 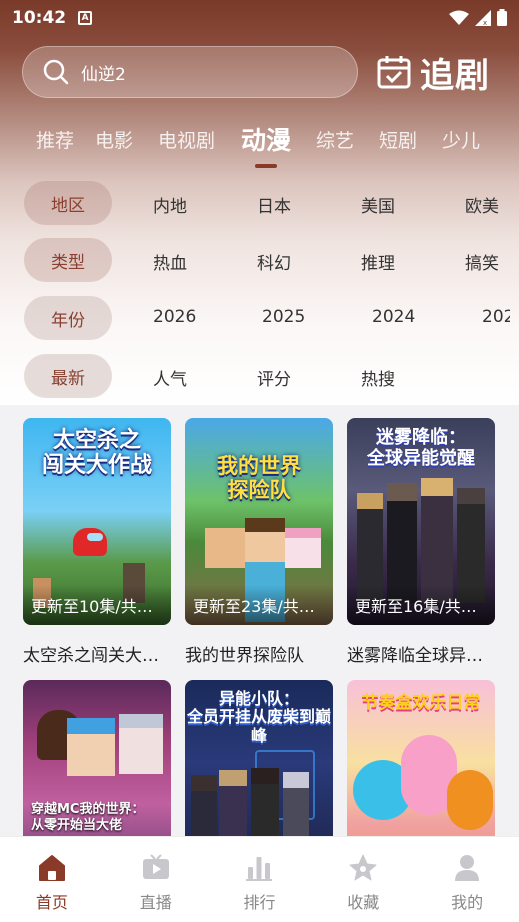 What do you see at coordinates (114, 139) in the screenshot?
I see `tab-movie: 电影` at bounding box center [114, 139].